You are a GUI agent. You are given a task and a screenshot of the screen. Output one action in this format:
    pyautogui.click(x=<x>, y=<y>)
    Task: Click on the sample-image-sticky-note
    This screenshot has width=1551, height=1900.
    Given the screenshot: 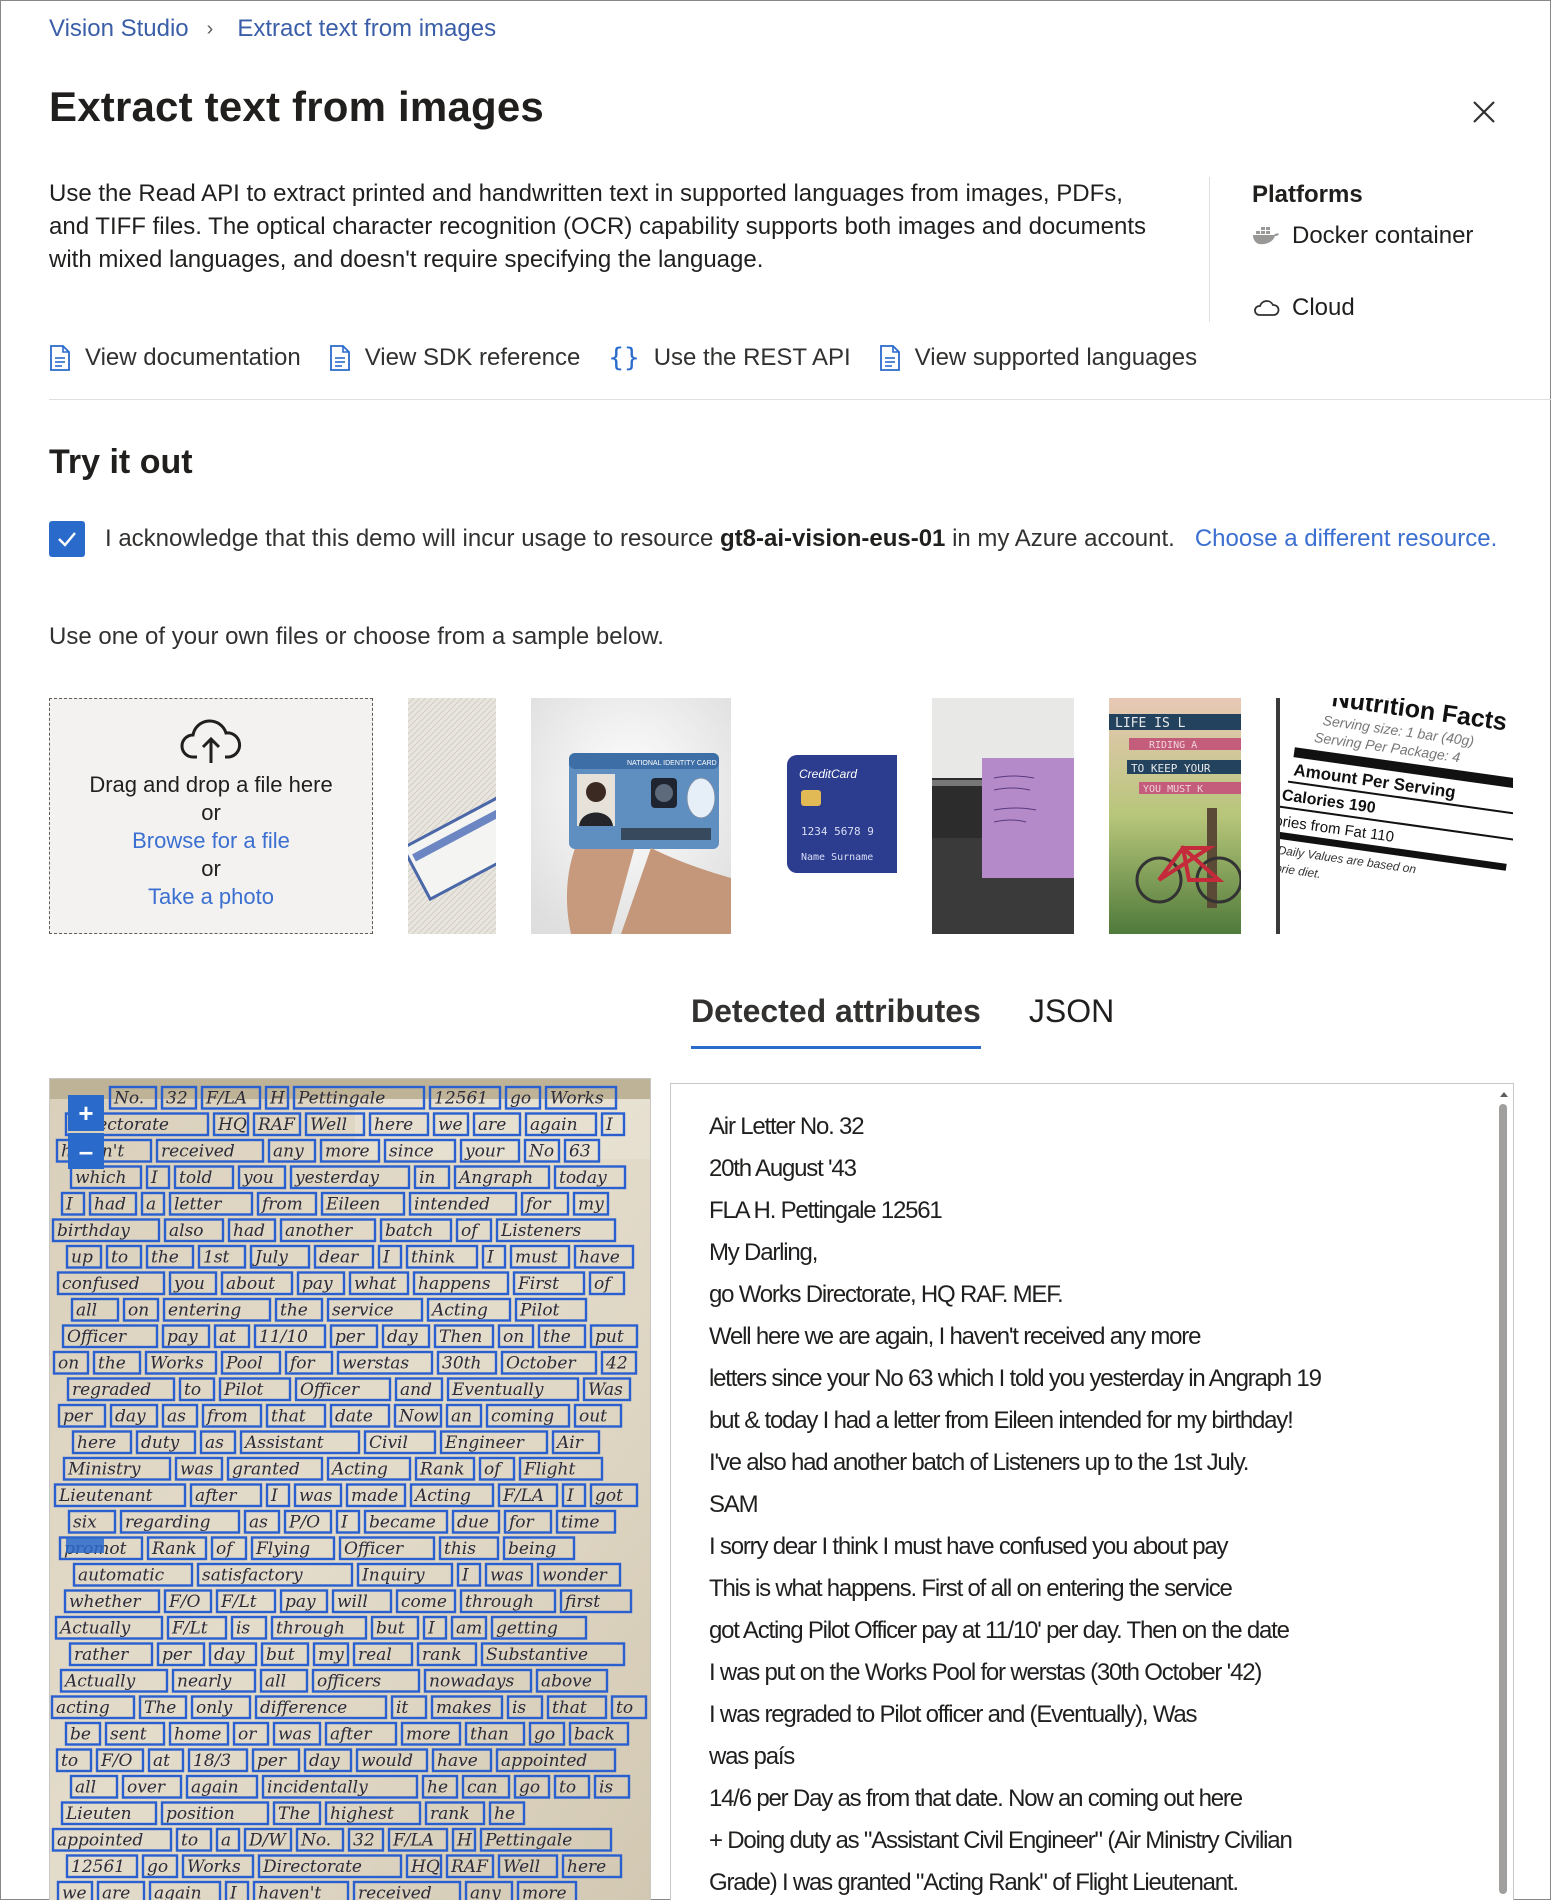 What is the action you would take?
    pyautogui.click(x=1003, y=816)
    